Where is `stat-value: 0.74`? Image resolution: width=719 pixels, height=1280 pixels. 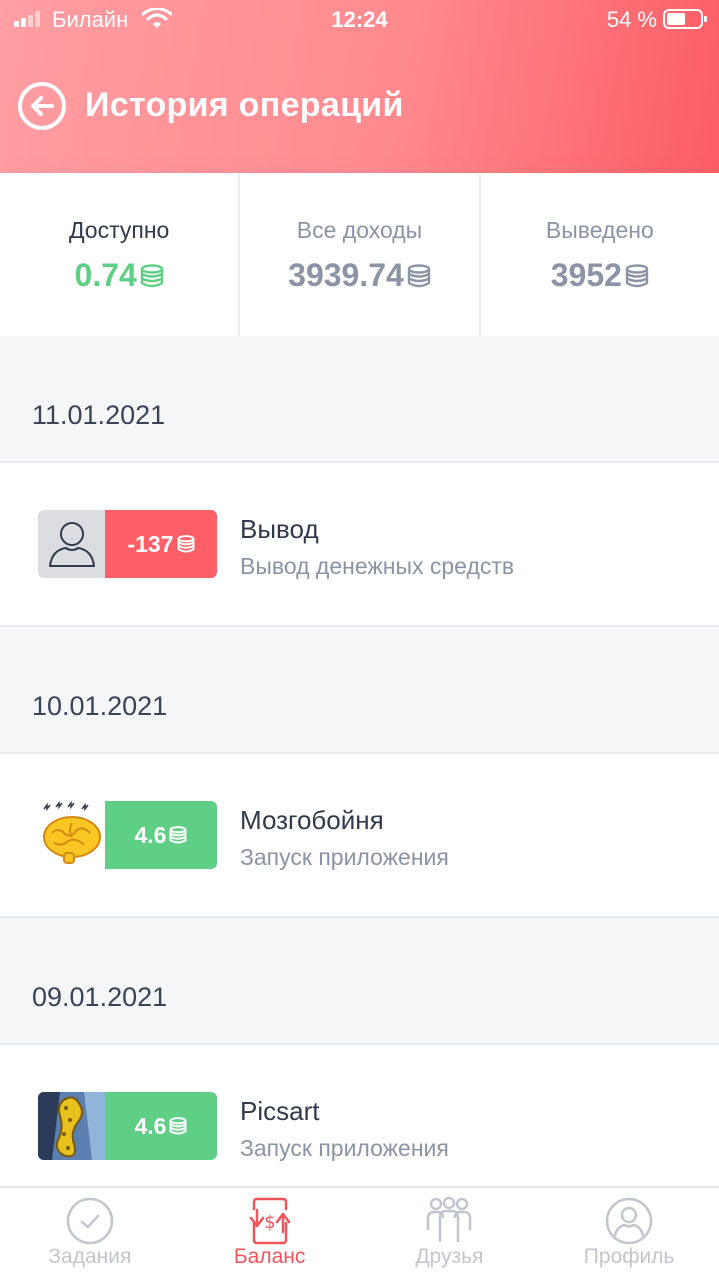
stat-value: 0.74 is located at coordinates (119, 275).